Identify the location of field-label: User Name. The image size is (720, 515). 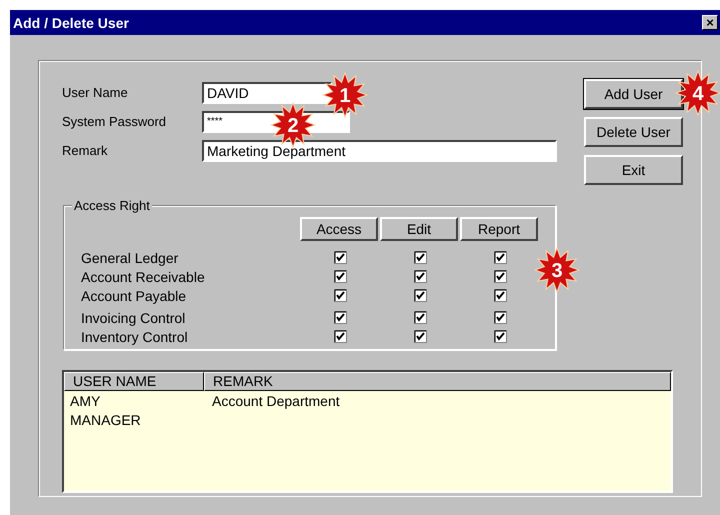
(95, 92).